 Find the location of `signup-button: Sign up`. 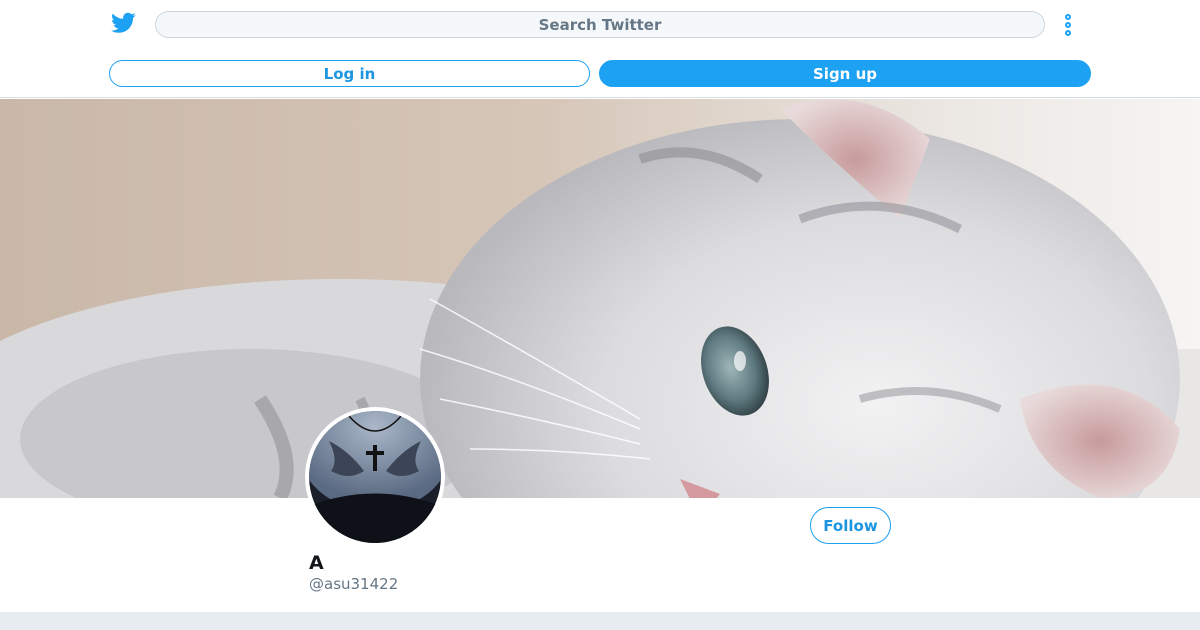

signup-button: Sign up is located at coordinates (845, 73).